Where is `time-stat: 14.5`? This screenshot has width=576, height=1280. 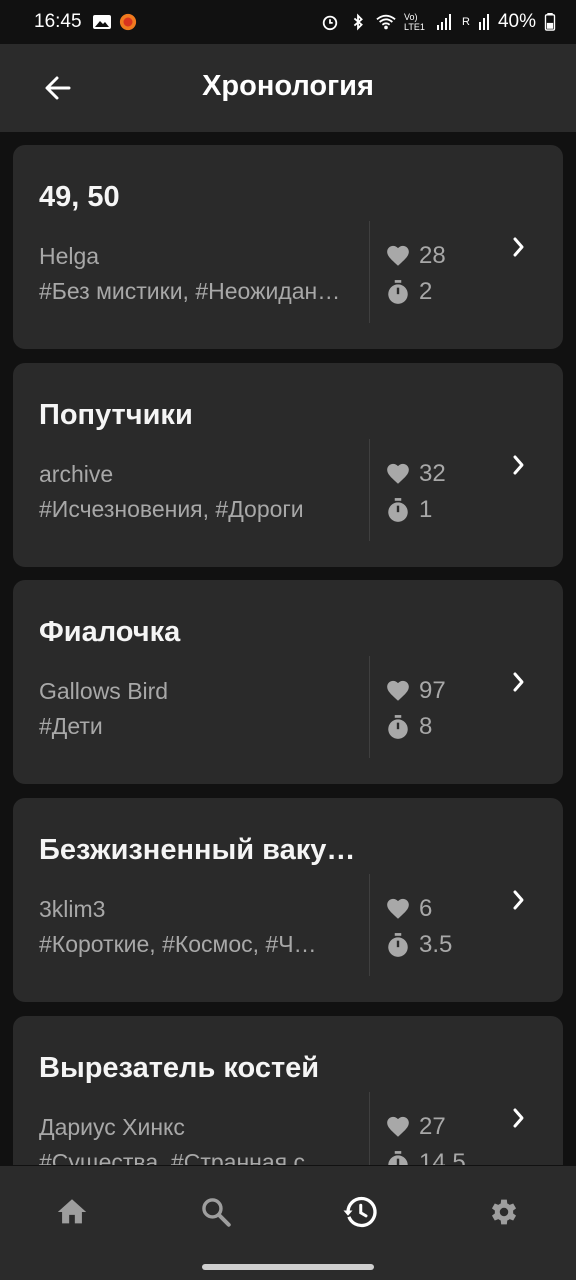 time-stat: 14.5 is located at coordinates (425, 1156).